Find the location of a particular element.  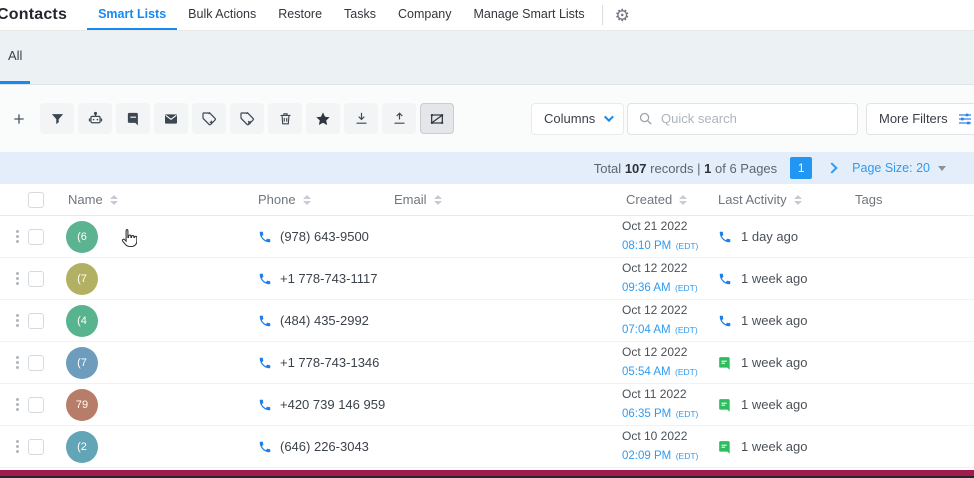

import-button is located at coordinates (361, 118).